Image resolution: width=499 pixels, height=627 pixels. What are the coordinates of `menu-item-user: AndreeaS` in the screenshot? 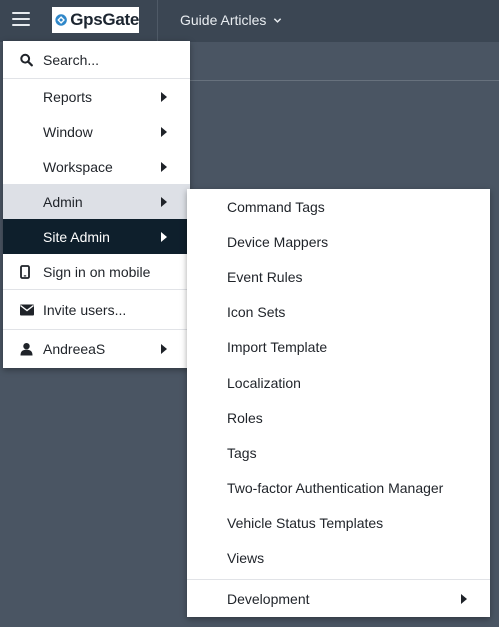 It's located at (96, 349).